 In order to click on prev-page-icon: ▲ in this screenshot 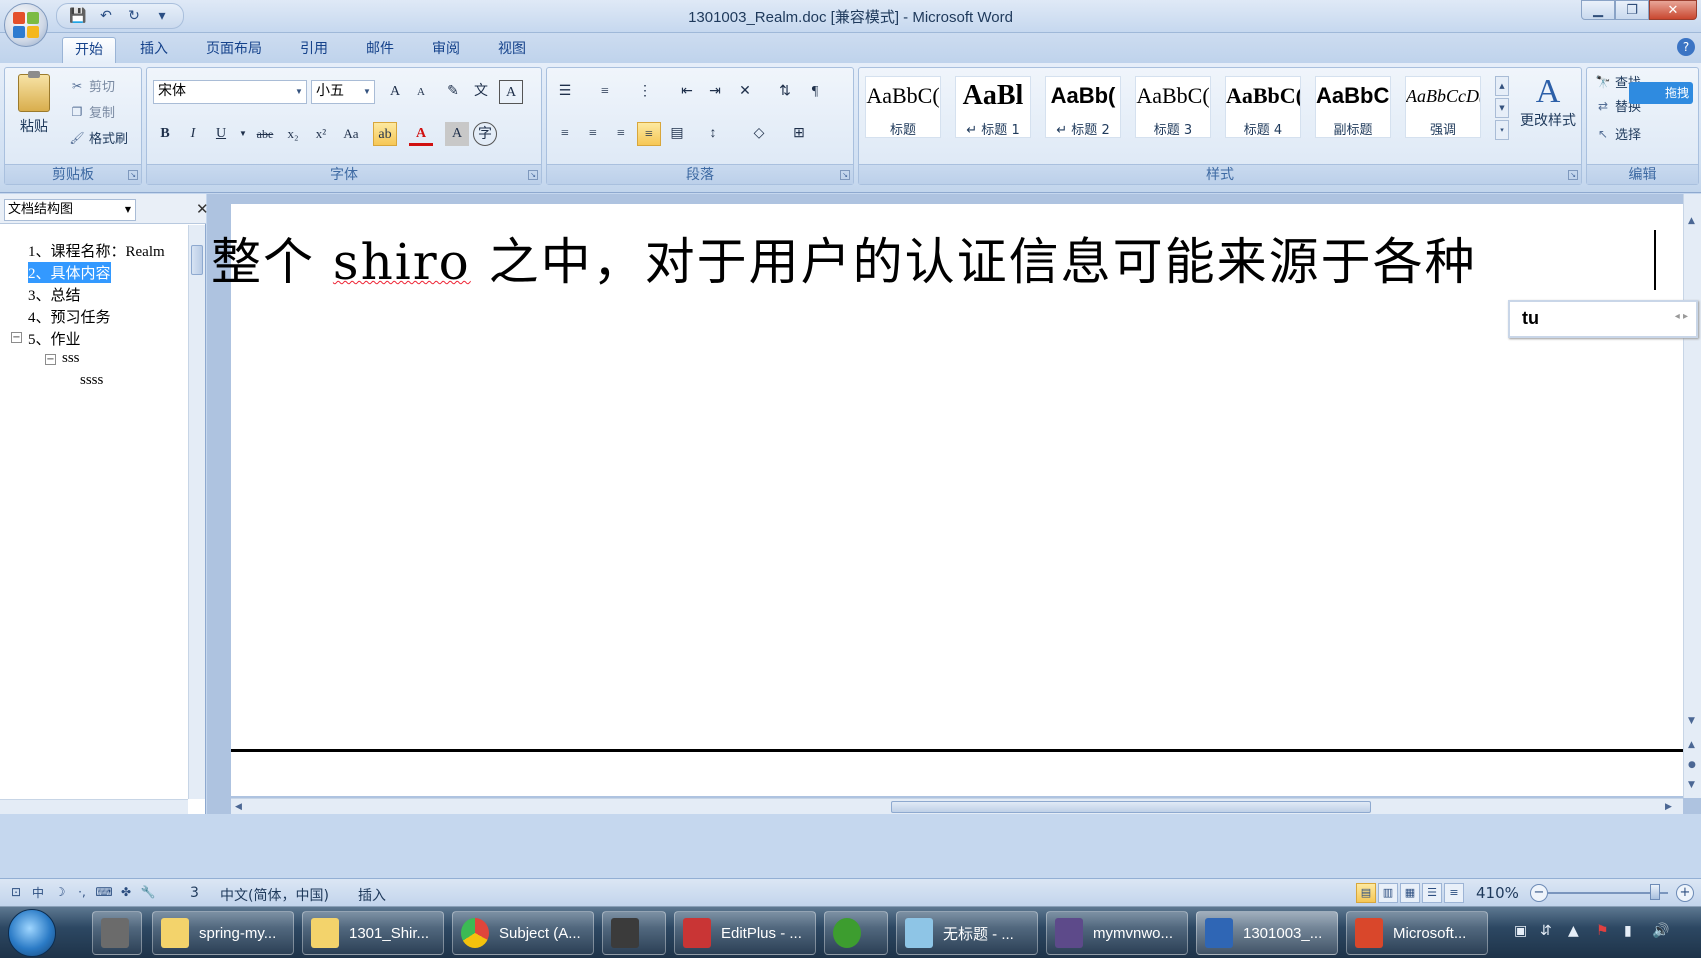, I will do `click(1691, 745)`.